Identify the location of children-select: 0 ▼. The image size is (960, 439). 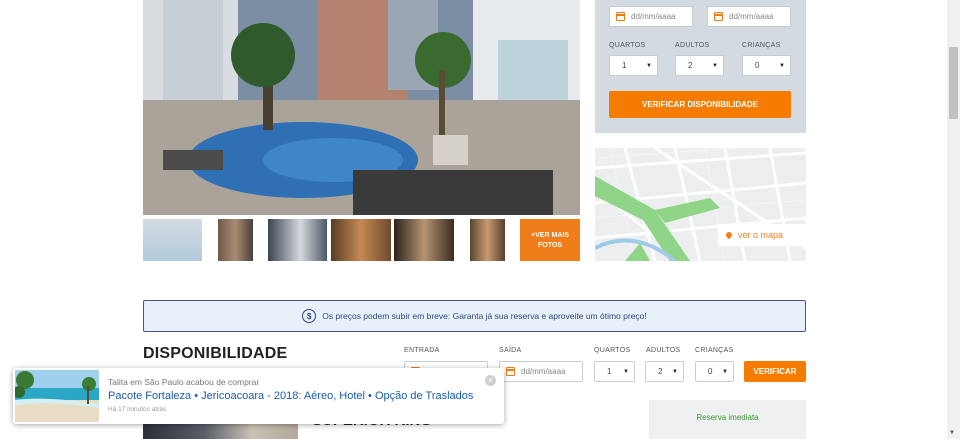
(766, 65).